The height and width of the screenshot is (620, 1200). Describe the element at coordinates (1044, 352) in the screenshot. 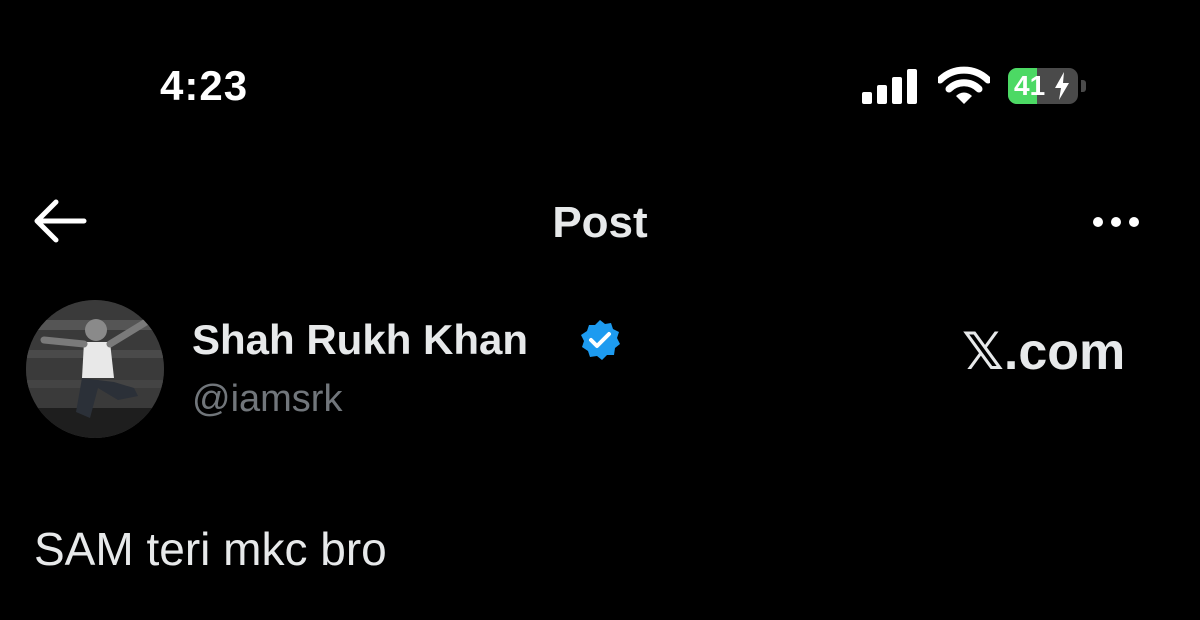

I see `x-watermark: 𝕏.com` at that location.